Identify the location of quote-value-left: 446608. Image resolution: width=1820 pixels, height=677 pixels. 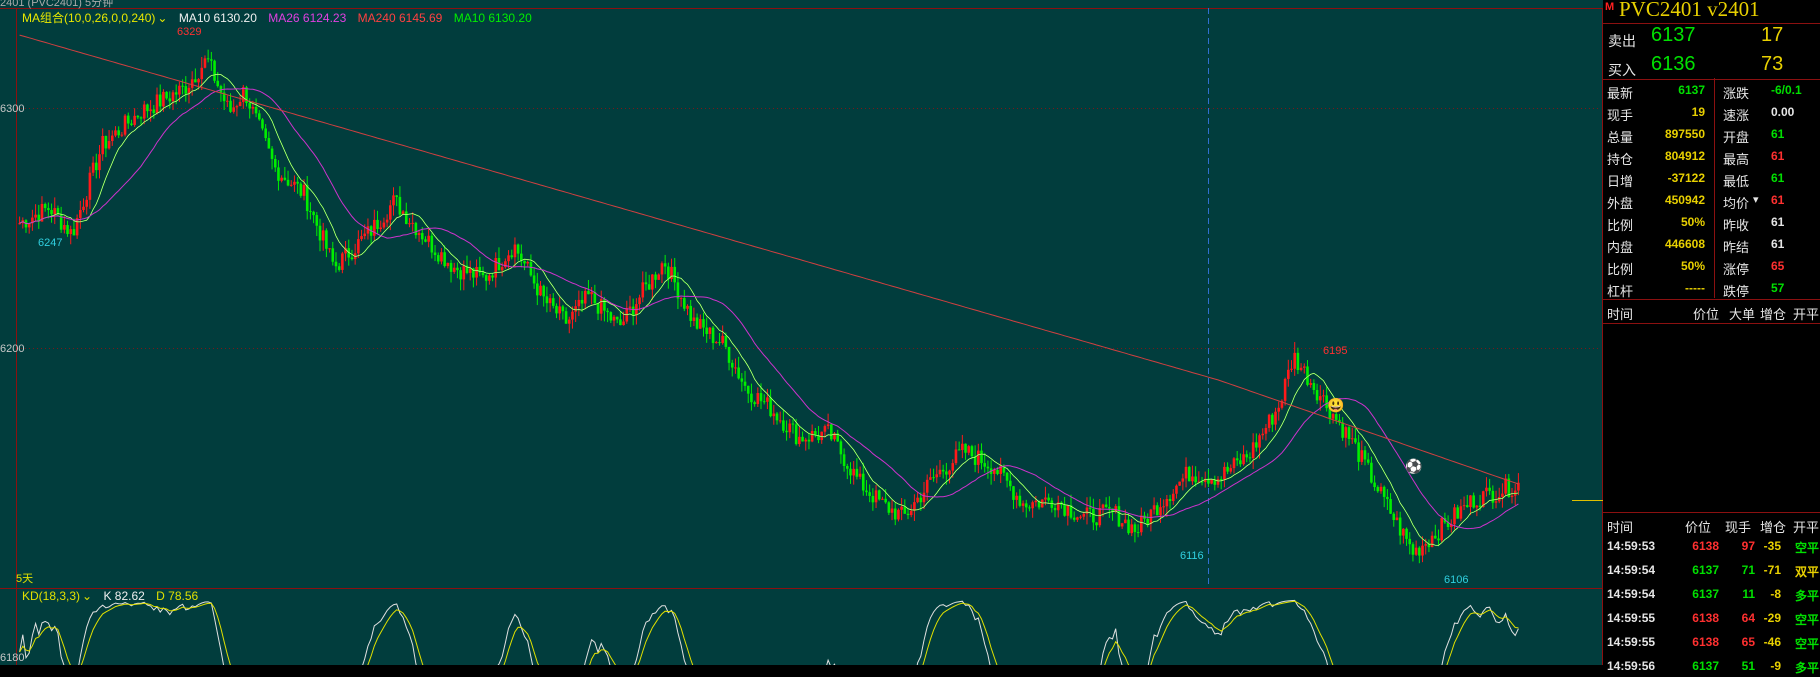
(1684, 244).